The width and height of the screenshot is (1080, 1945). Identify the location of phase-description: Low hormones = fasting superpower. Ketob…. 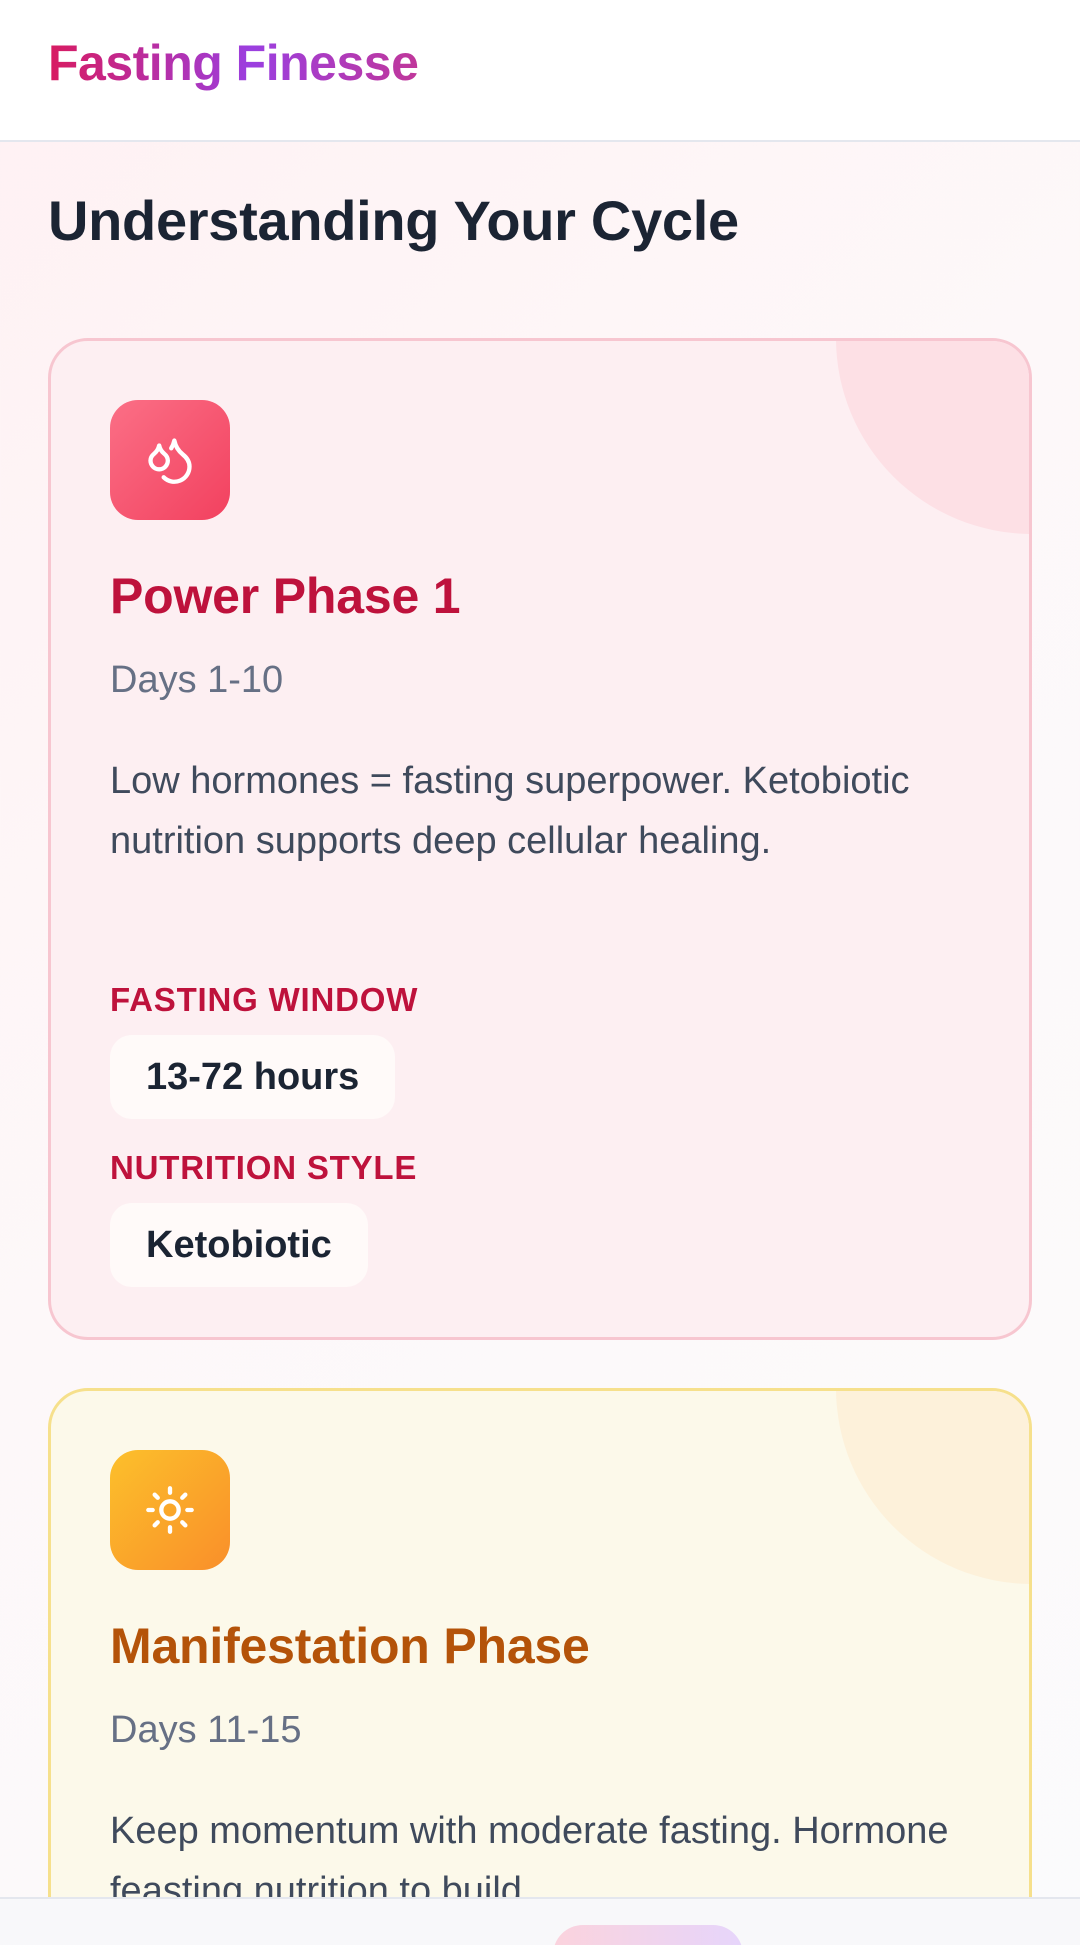
(510, 811).